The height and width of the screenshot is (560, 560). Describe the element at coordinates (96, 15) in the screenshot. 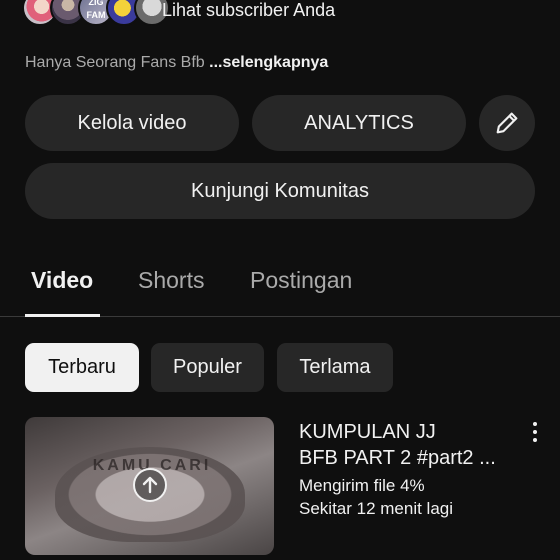

I see `subscriber-avatars: ZIG FAM` at that location.